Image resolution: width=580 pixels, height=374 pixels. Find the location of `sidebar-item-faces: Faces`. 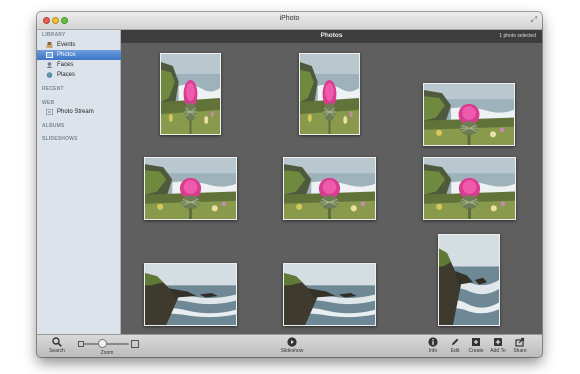

sidebar-item-faces: Faces is located at coordinates (79, 65).